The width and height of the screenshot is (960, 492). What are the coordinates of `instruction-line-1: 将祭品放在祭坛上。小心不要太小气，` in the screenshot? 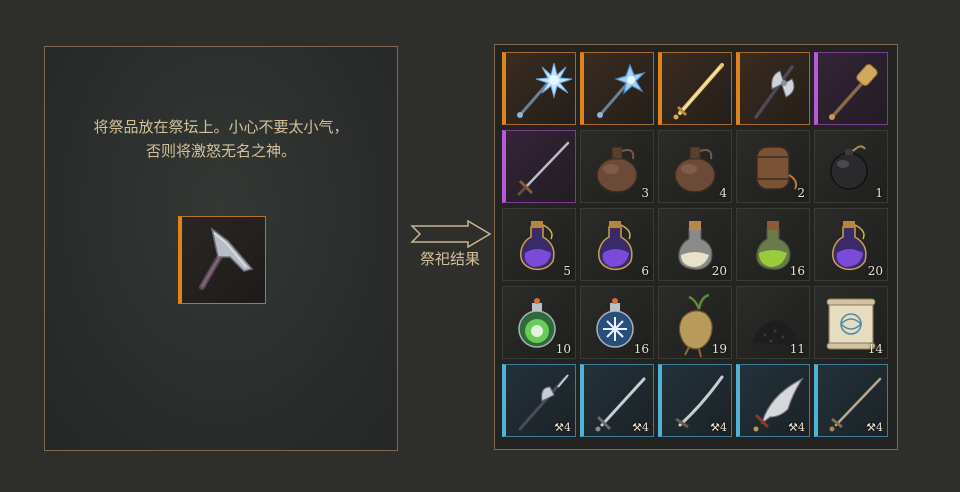 It's located at (221, 127).